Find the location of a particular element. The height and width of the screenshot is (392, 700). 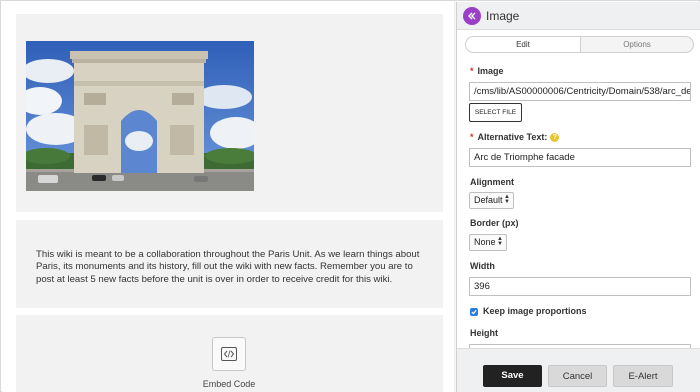

panel-footer: Save Cancel E-Alert is located at coordinates (578, 370).